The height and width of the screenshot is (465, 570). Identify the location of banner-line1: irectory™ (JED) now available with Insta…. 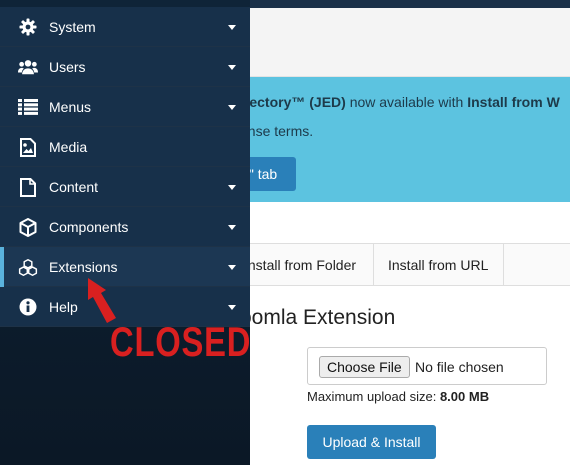
(400, 102).